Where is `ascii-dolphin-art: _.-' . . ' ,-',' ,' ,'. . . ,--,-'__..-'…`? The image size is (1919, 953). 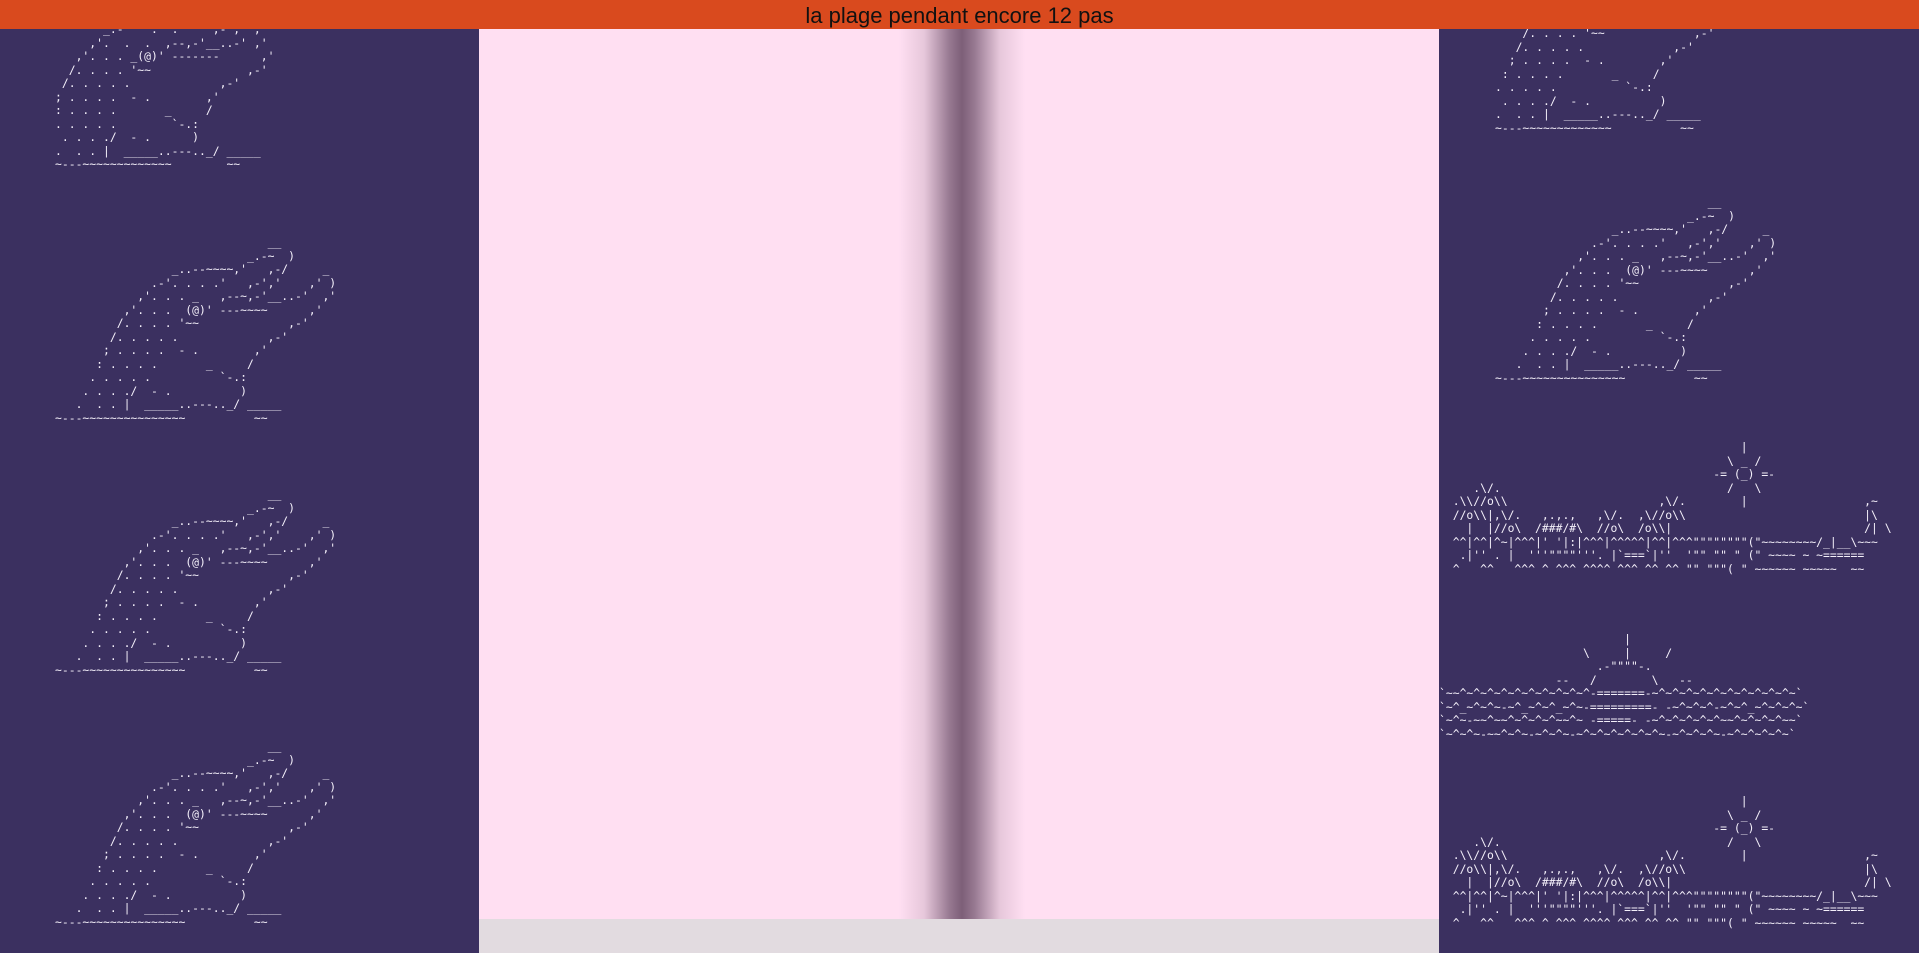
ascii-dolphin-art: _.-' . . ' ,-',' ,' ,'. . . ,--,-'__..-'… is located at coordinates (165, 100).